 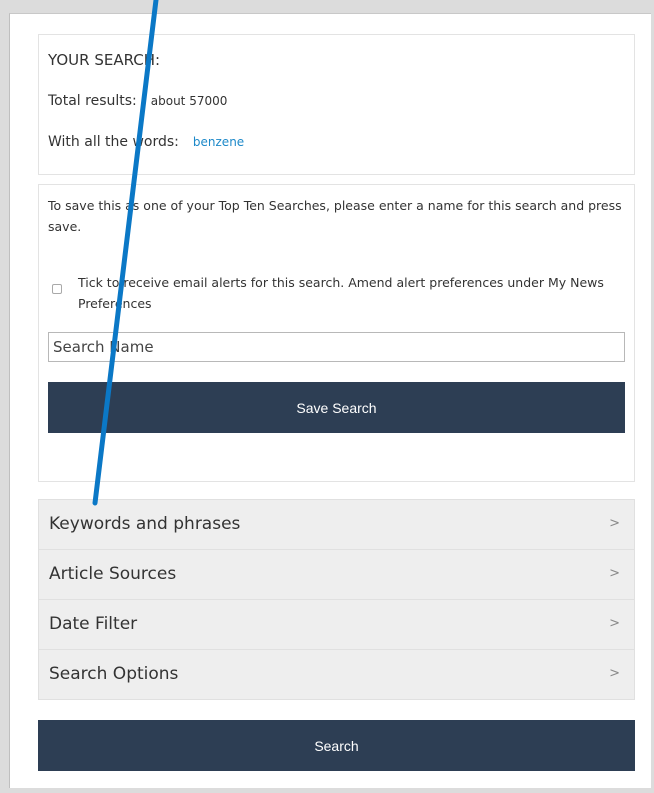 What do you see at coordinates (336, 347) in the screenshot?
I see `search-name-input` at bounding box center [336, 347].